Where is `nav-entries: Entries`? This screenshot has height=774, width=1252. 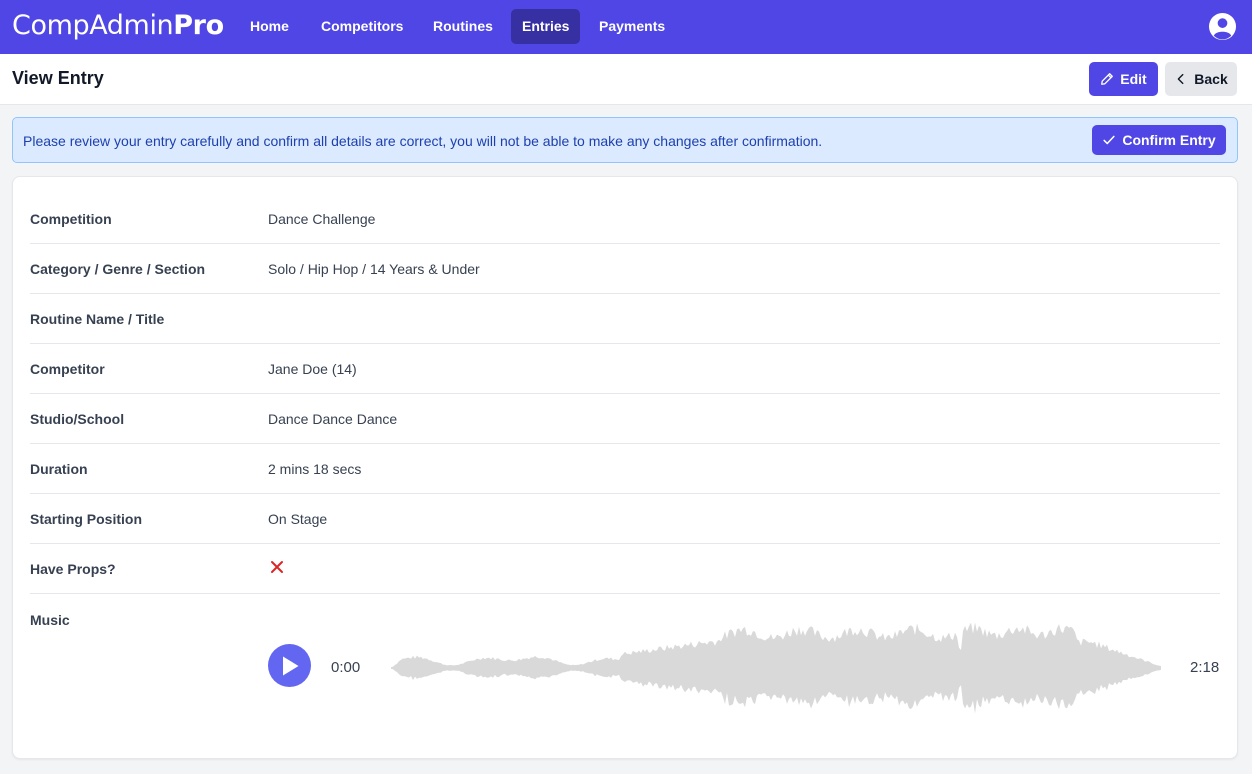
nav-entries: Entries is located at coordinates (546, 26).